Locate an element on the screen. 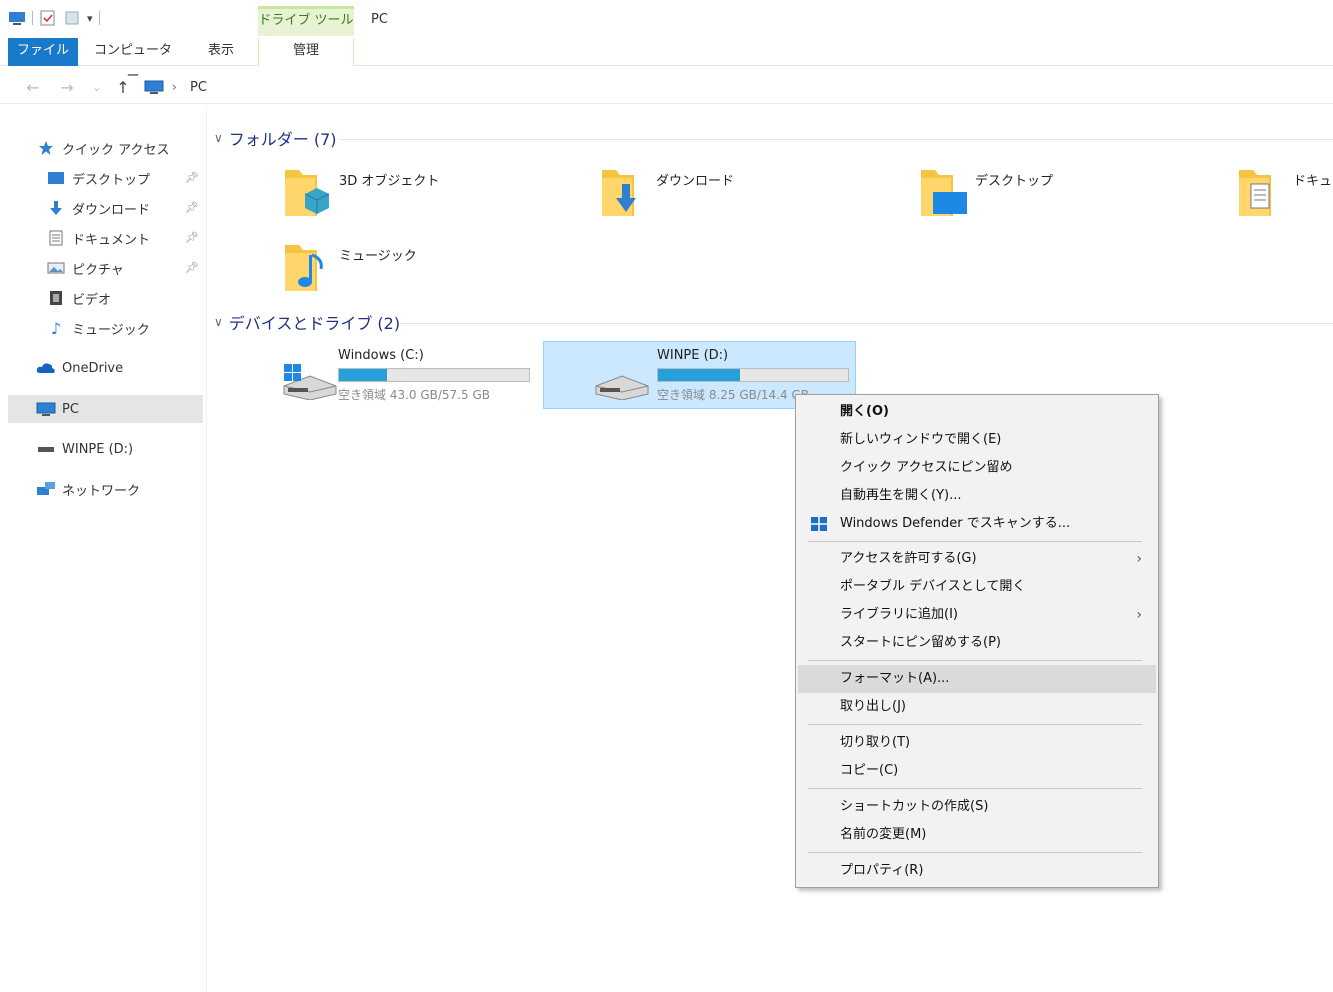 This screenshot has width=1333, height=992. new-folder-icon is located at coordinates (72, 18).